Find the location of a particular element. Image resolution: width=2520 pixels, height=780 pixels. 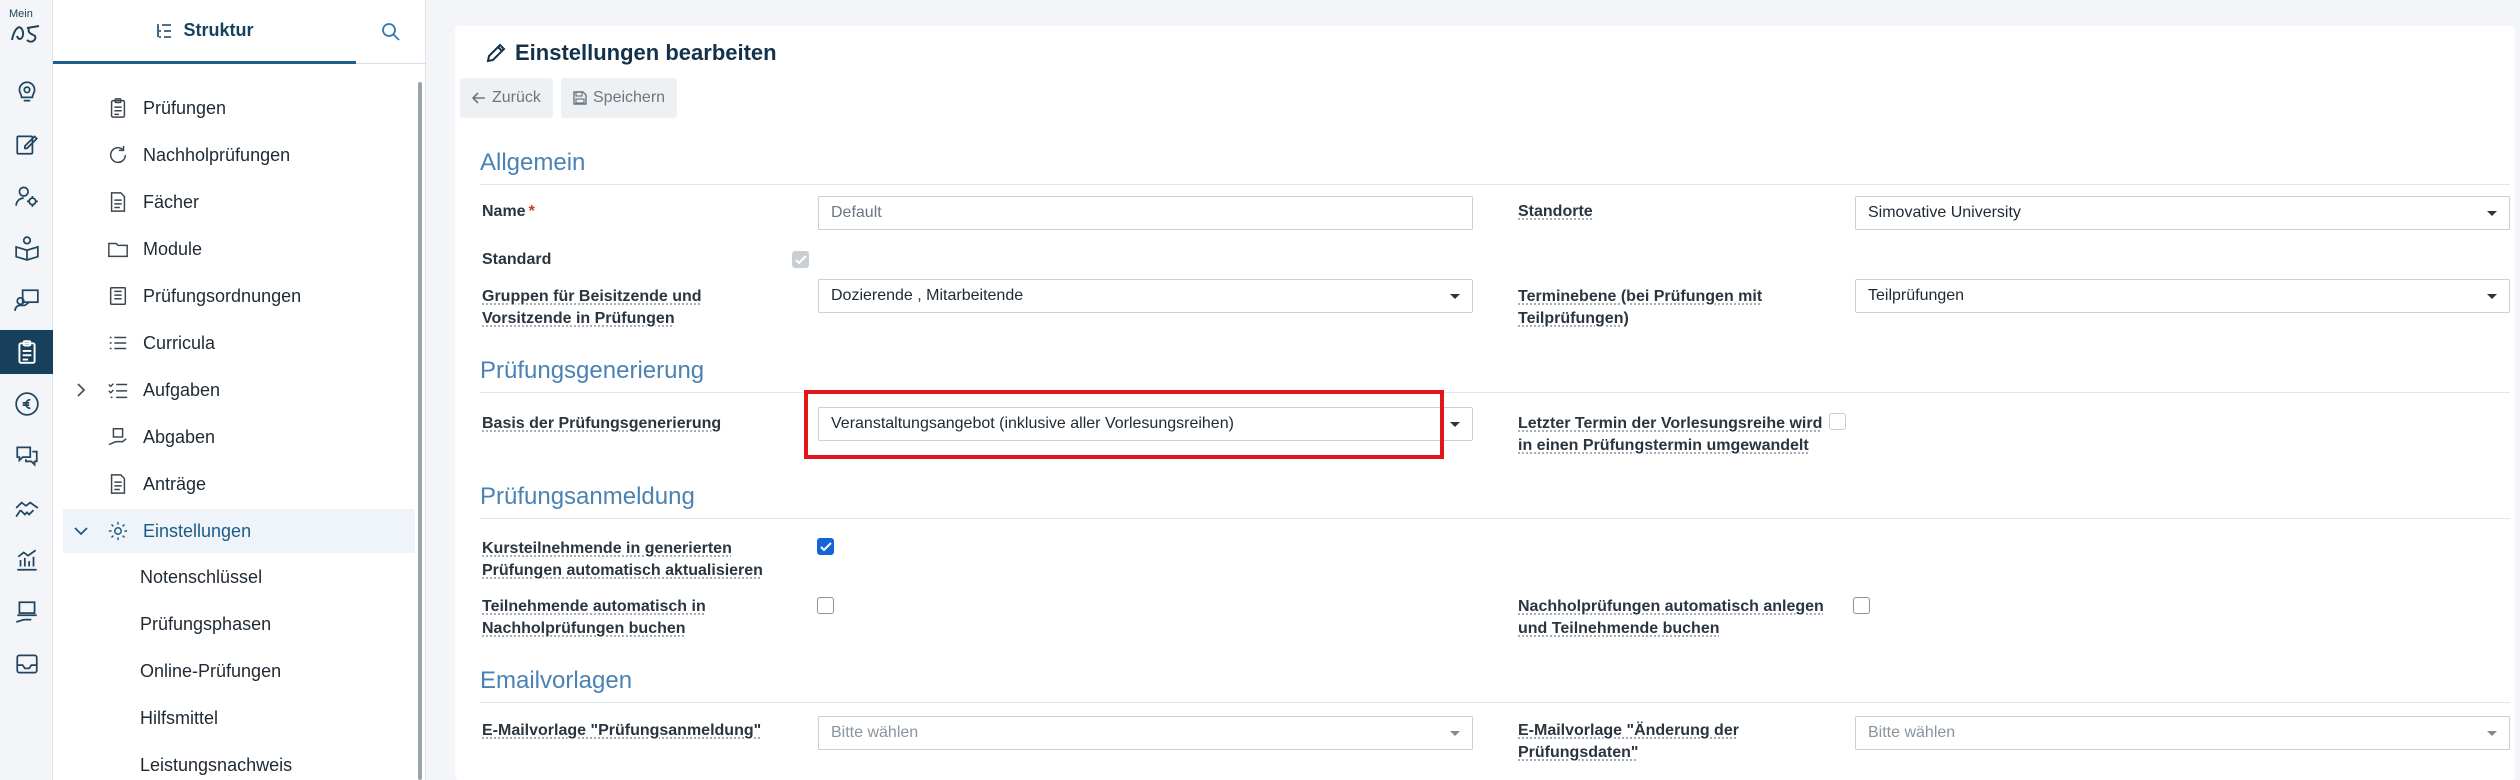

sidebar-item-pruefungen: Prüfungen is located at coordinates (239, 108).